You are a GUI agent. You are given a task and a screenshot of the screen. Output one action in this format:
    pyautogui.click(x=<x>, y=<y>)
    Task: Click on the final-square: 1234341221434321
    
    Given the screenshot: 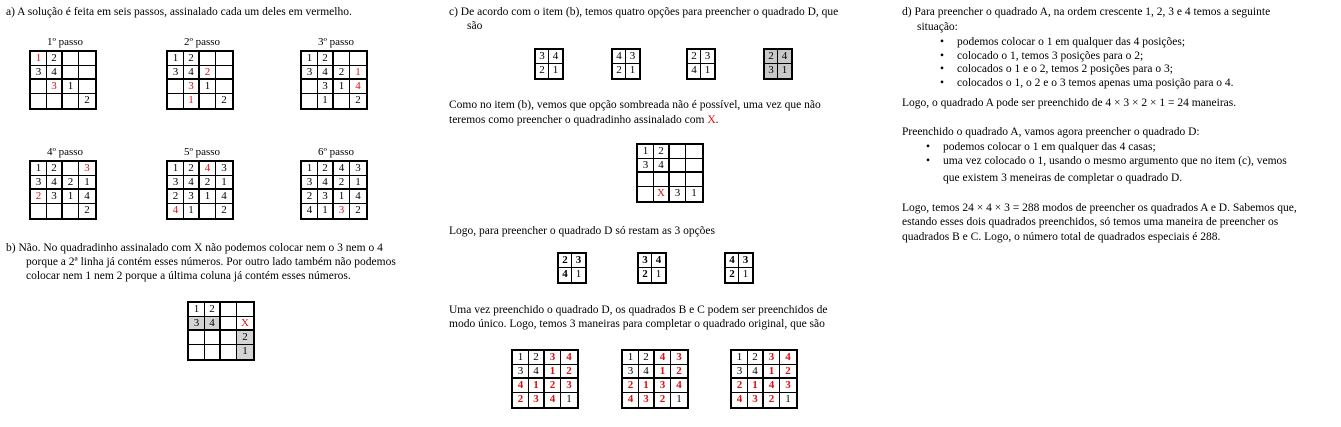 What is the action you would take?
    pyautogui.click(x=764, y=379)
    